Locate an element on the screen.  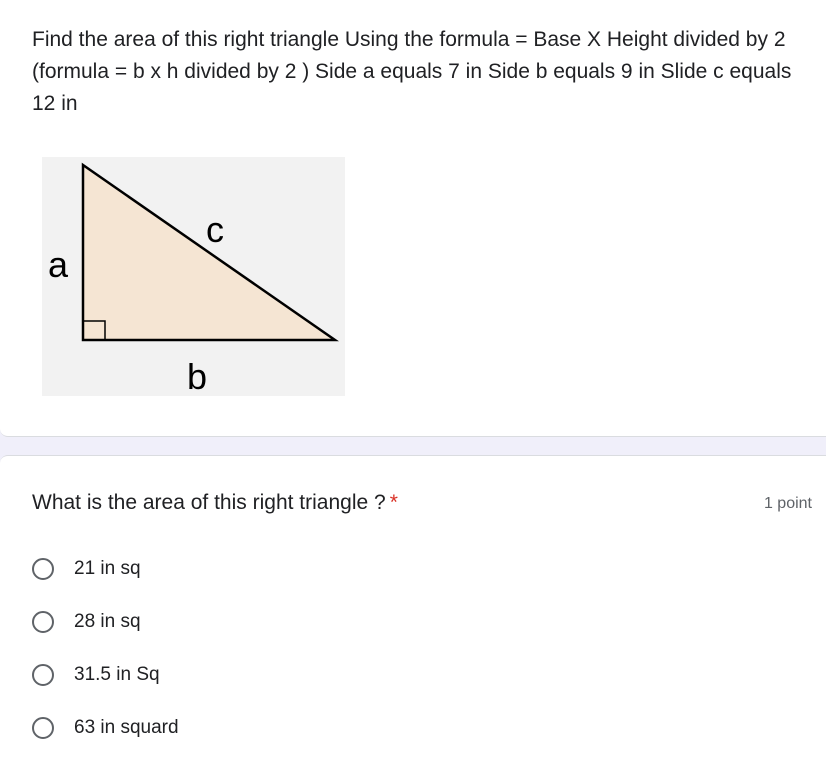
option-63-in-squard: 63 in squard is located at coordinates (104, 728).